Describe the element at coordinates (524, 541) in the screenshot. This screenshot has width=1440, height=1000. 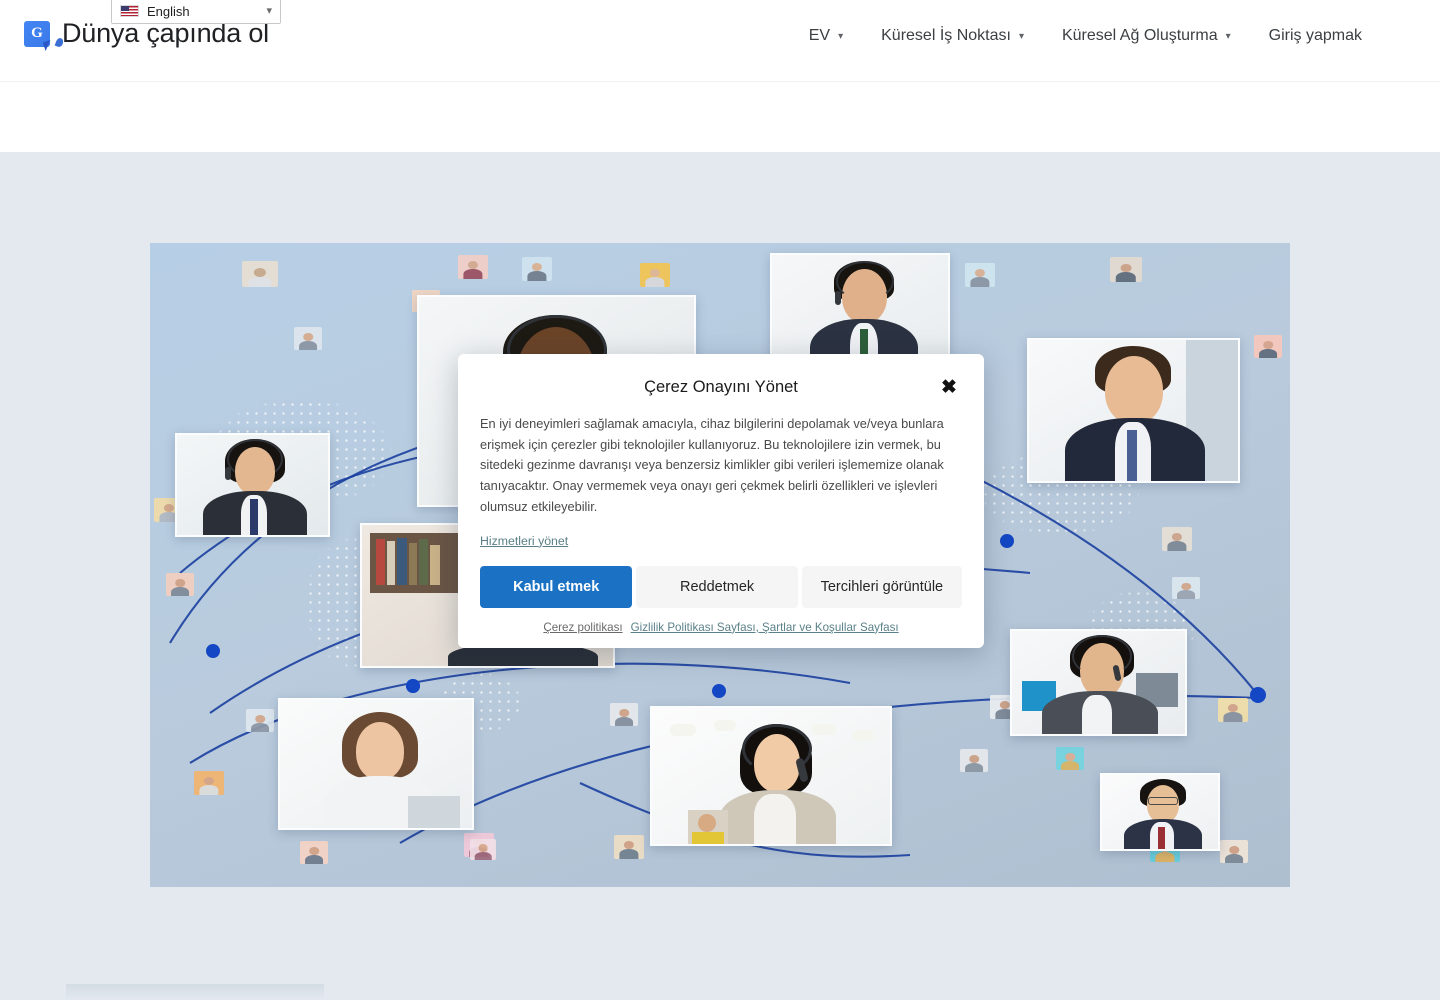
I see `manage-services-link: Hizmetleri yönet` at that location.